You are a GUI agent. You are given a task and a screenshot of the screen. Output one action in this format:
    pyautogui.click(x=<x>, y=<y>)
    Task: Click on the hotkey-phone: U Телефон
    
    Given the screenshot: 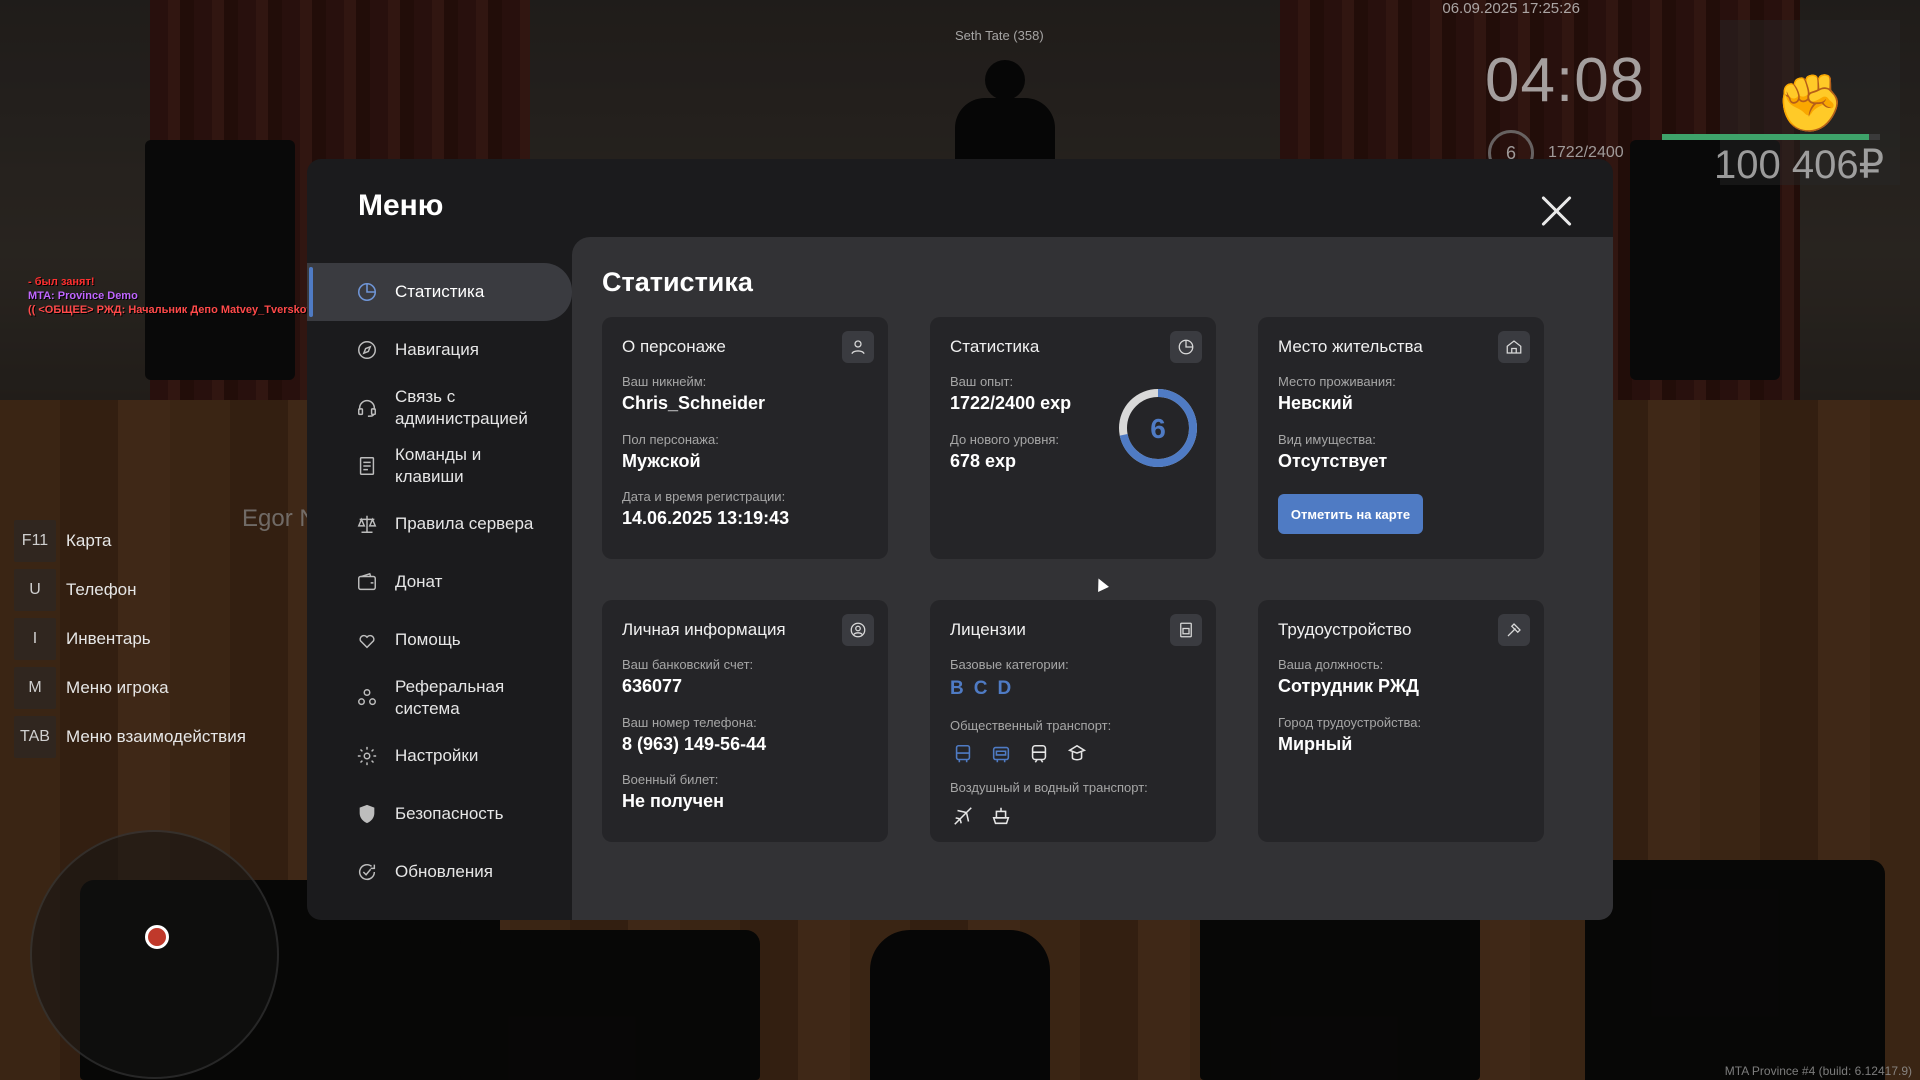 What is the action you would take?
    pyautogui.click(x=130, y=589)
    